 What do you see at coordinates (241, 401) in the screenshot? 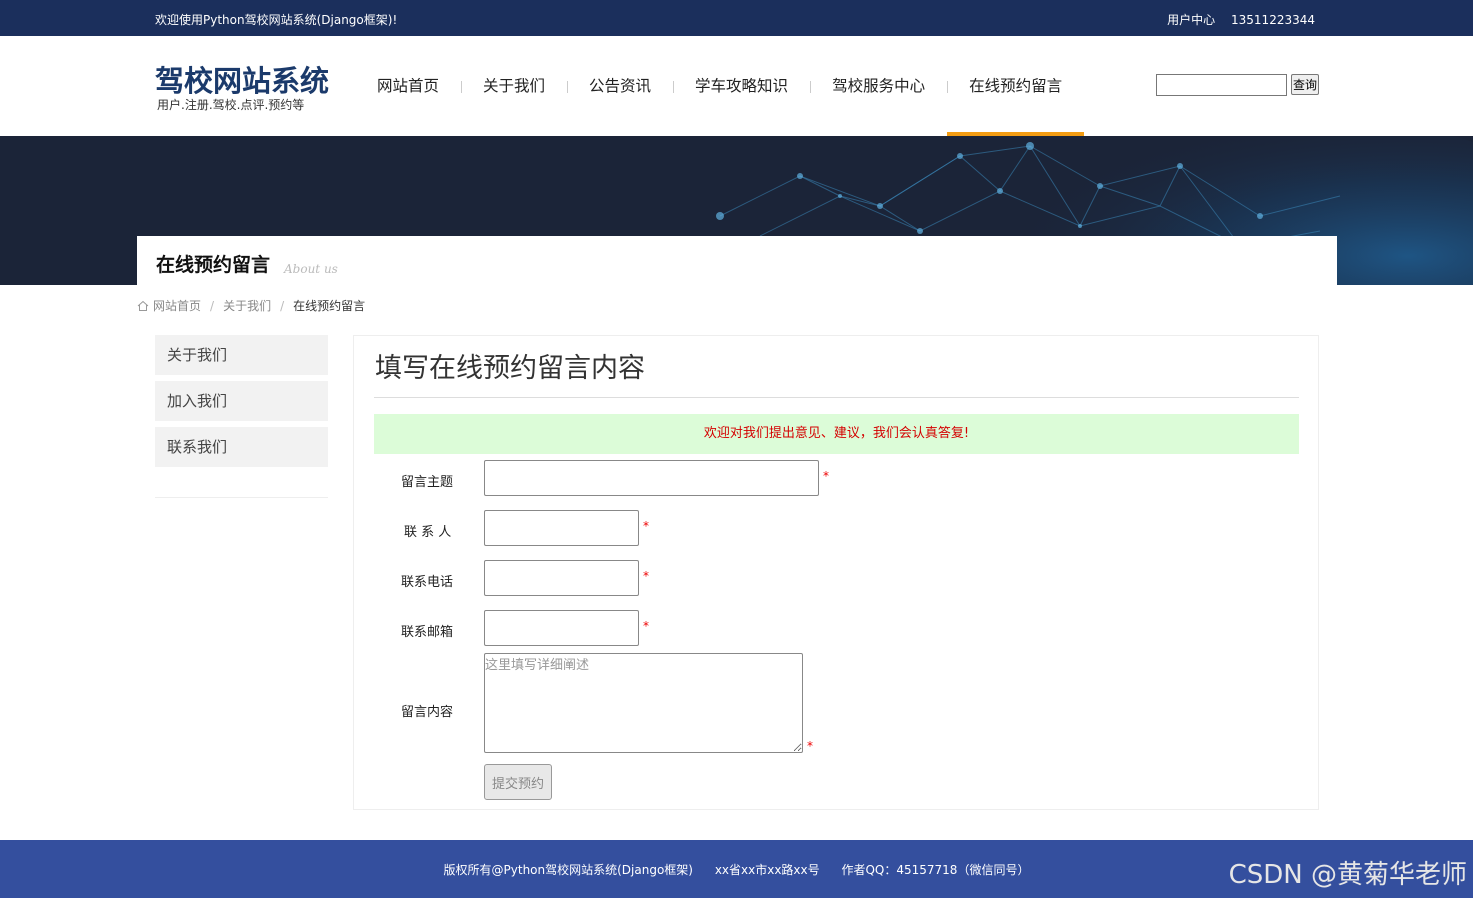
I see `sidebar-item-join: 加入我们` at bounding box center [241, 401].